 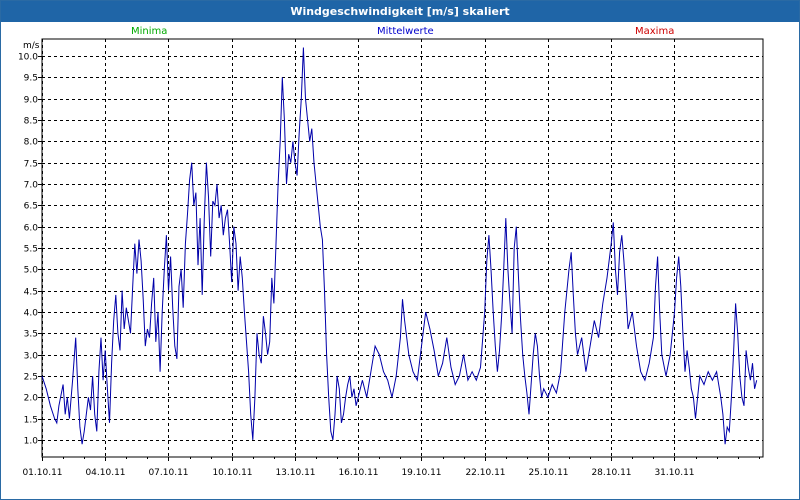 What do you see at coordinates (31, 378) in the screenshot?
I see `y-tick-label: 2.5` at bounding box center [31, 378].